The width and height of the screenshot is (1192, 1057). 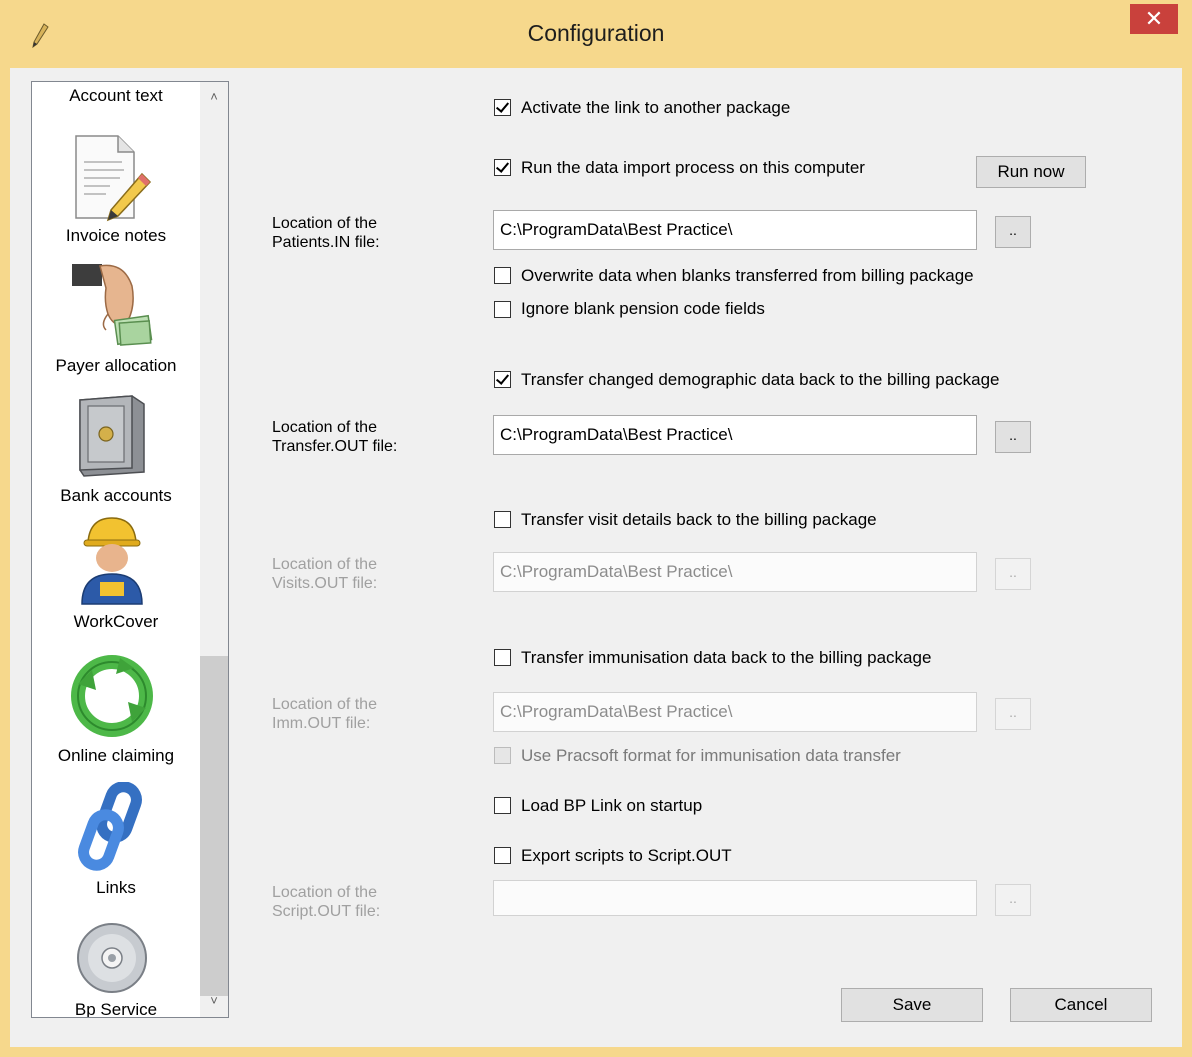 What do you see at coordinates (324, 714) in the screenshot?
I see `imm-out-location-label: Location of the Imm.OUT file:` at bounding box center [324, 714].